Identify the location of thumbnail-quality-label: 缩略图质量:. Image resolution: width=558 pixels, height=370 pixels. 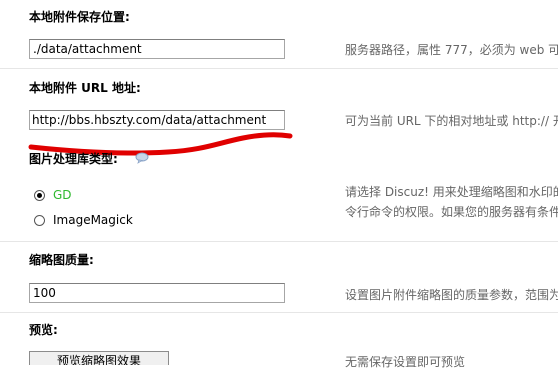
(61, 260).